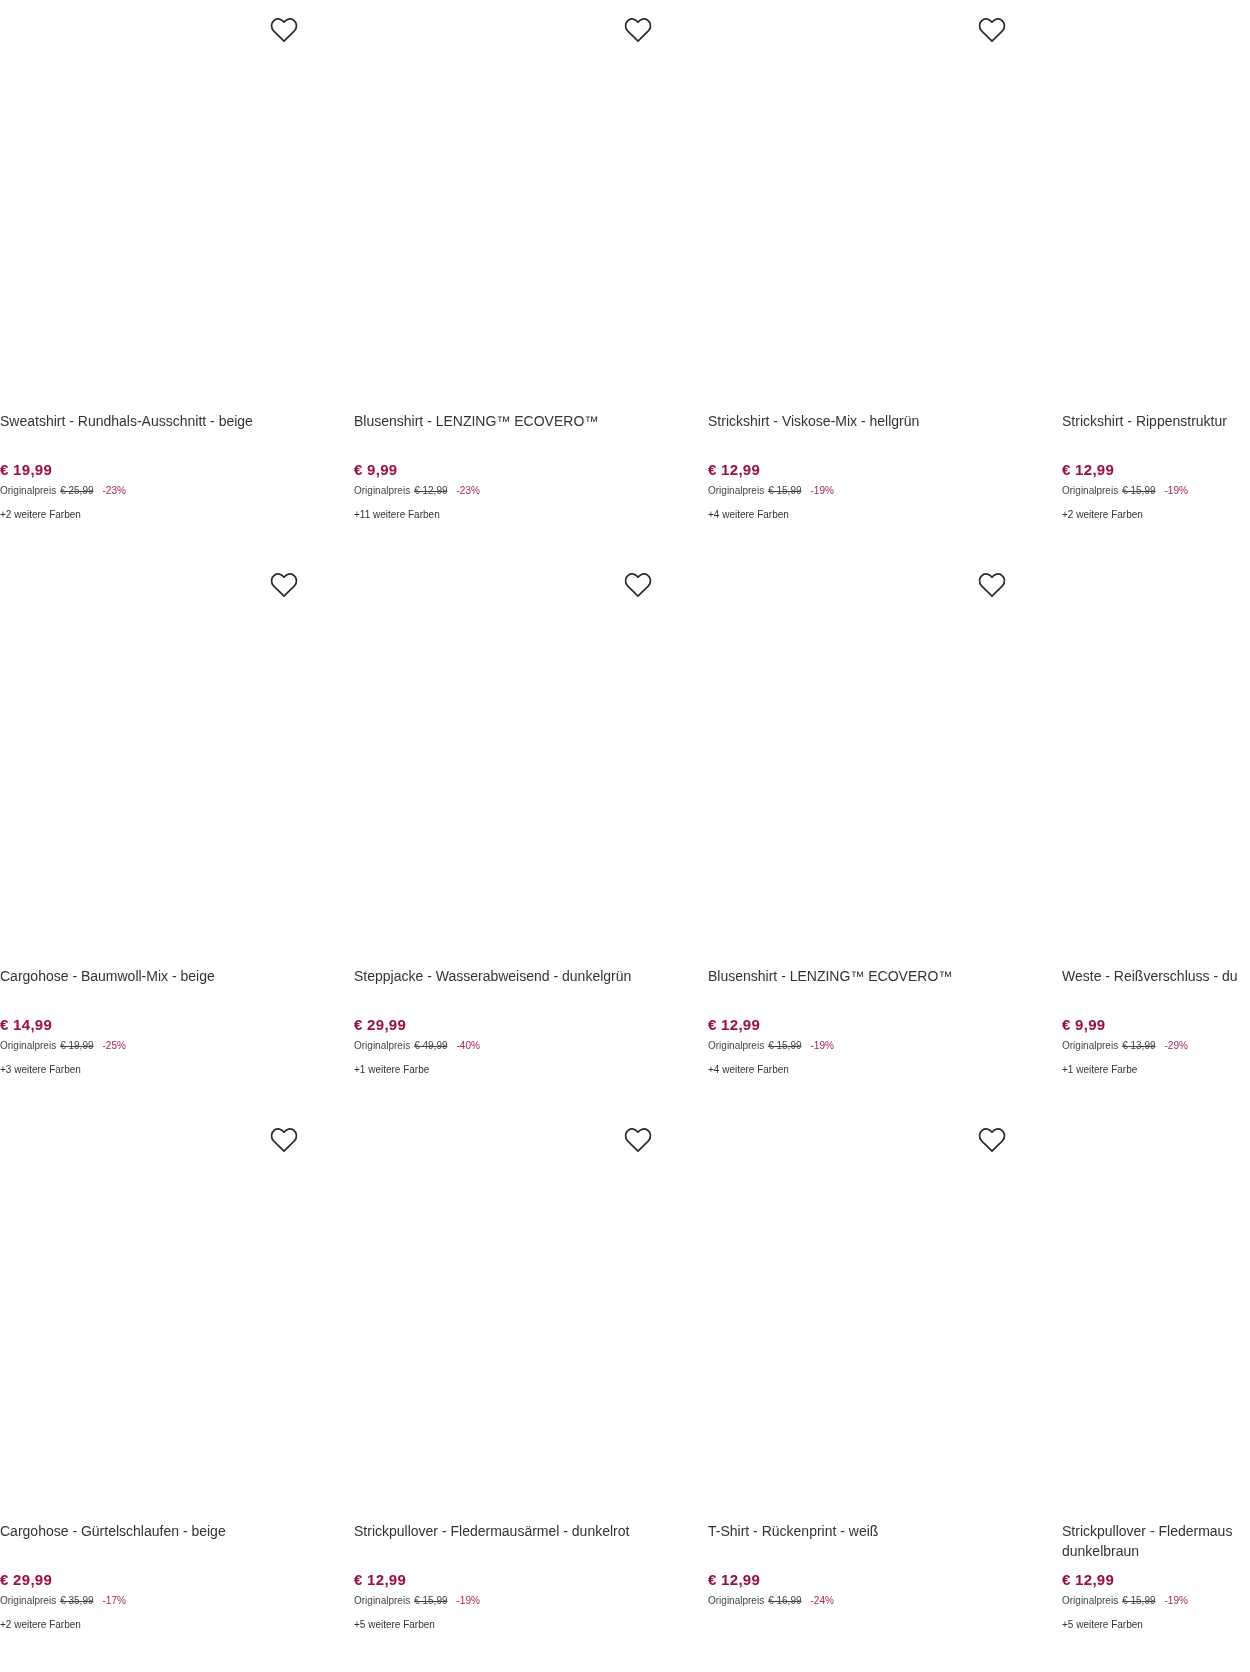  What do you see at coordinates (468, 1046) in the screenshot?
I see `discount-percent: -40%` at bounding box center [468, 1046].